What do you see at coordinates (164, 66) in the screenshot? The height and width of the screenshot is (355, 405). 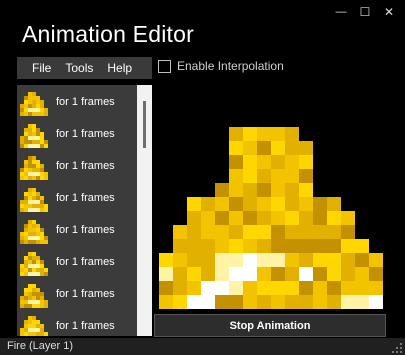 I see `interpolation-checkbox` at bounding box center [164, 66].